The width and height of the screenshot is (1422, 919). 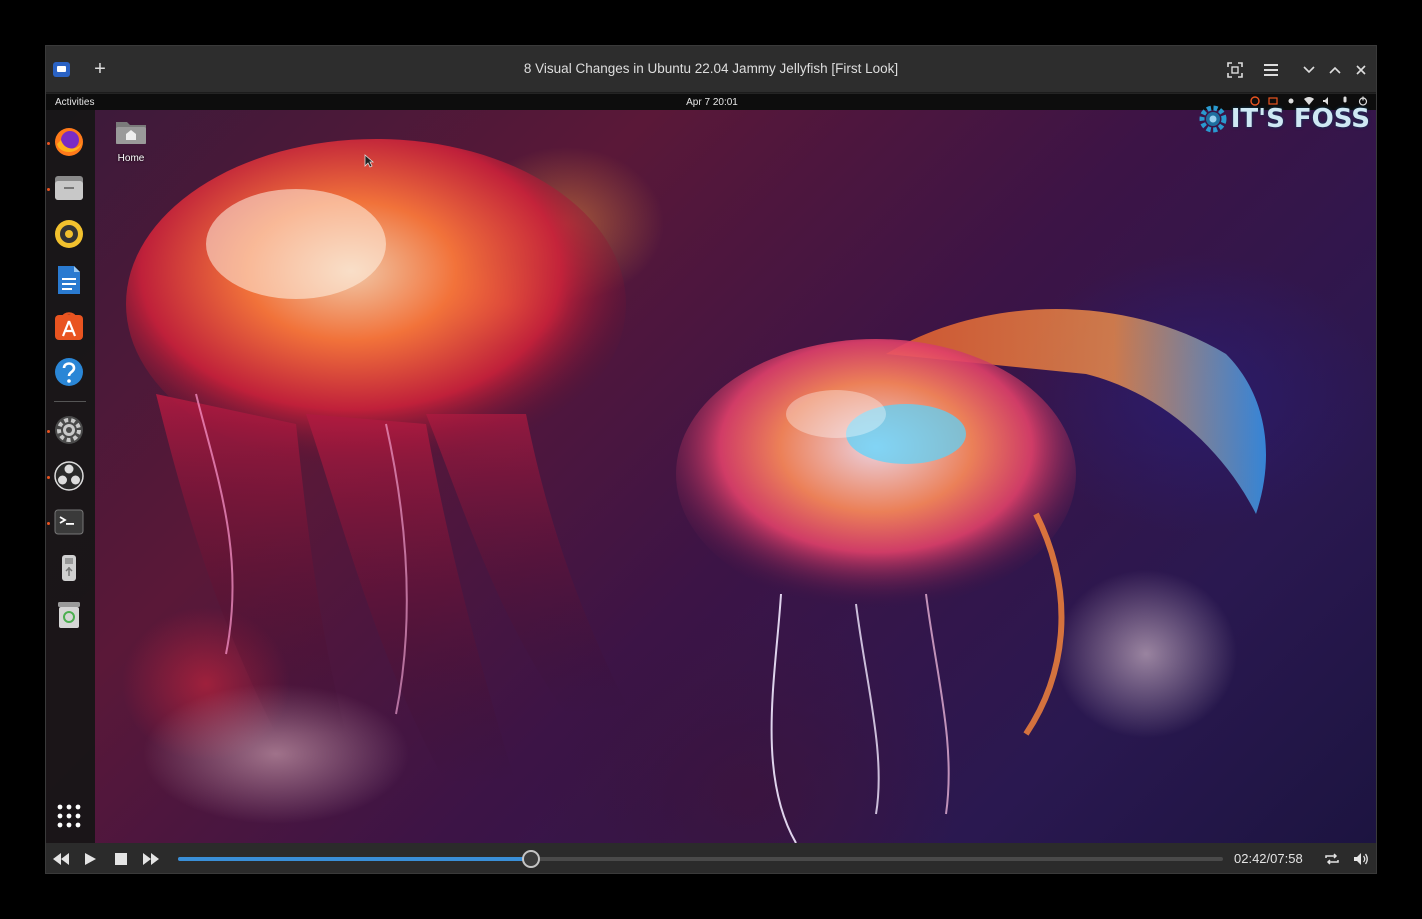 What do you see at coordinates (1213, 119) in the screenshot?
I see `gear-icon` at bounding box center [1213, 119].